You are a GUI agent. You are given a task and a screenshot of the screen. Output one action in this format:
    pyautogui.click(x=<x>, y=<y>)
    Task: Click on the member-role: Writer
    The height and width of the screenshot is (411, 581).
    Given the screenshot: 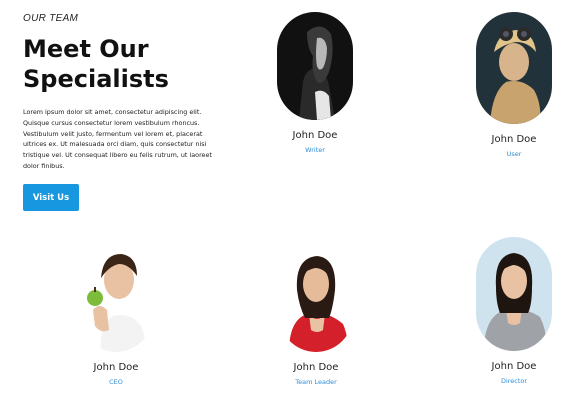 What is the action you would take?
    pyautogui.click(x=315, y=150)
    